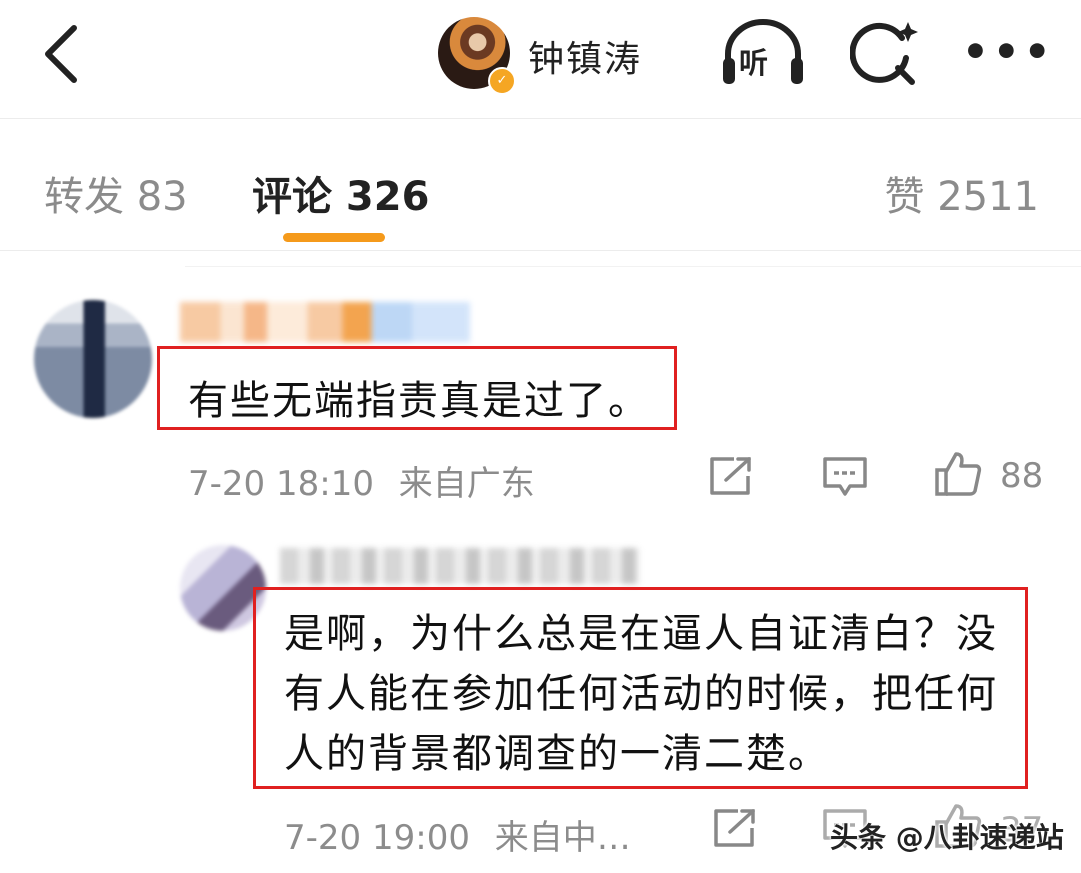 This screenshot has height=873, width=1081. I want to click on watermark: 头条 @八卦速递站, so click(947, 837).